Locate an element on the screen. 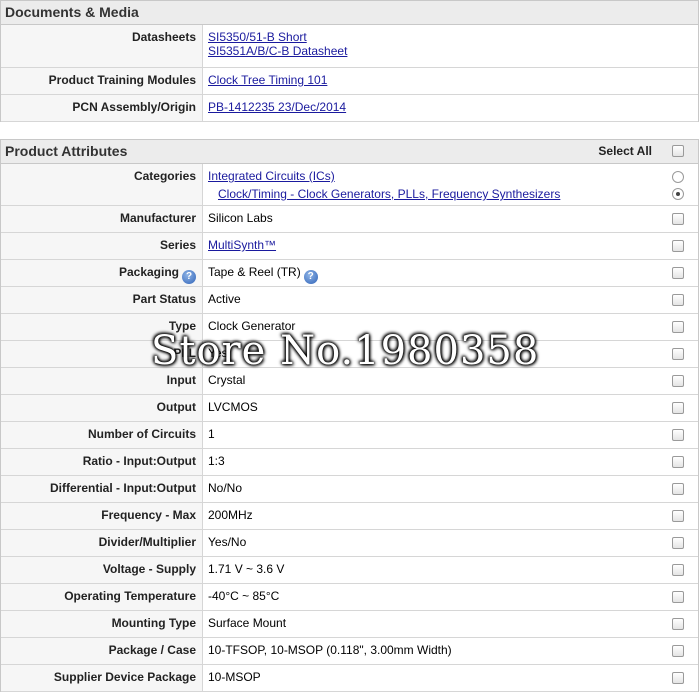 Image resolution: width=699 pixels, height=692 pixels. row-label-text: Input is located at coordinates (181, 380).